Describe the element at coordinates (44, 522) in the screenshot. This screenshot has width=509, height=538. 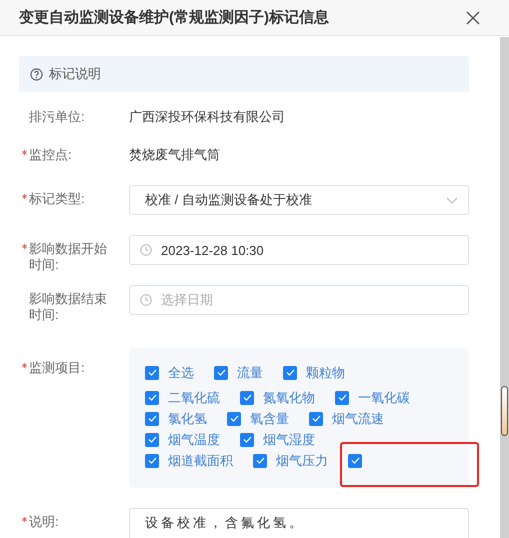
I see `field-label: 说明:` at that location.